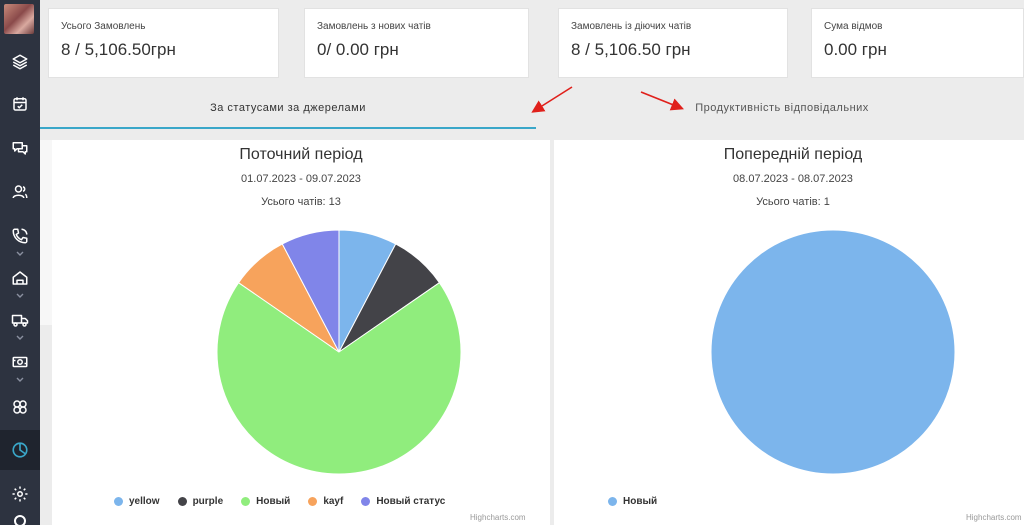 This screenshot has width=1024, height=525. Describe the element at coordinates (631, 49) in the screenshot. I see `card-value: 8 / 5,106.50 грн` at that location.